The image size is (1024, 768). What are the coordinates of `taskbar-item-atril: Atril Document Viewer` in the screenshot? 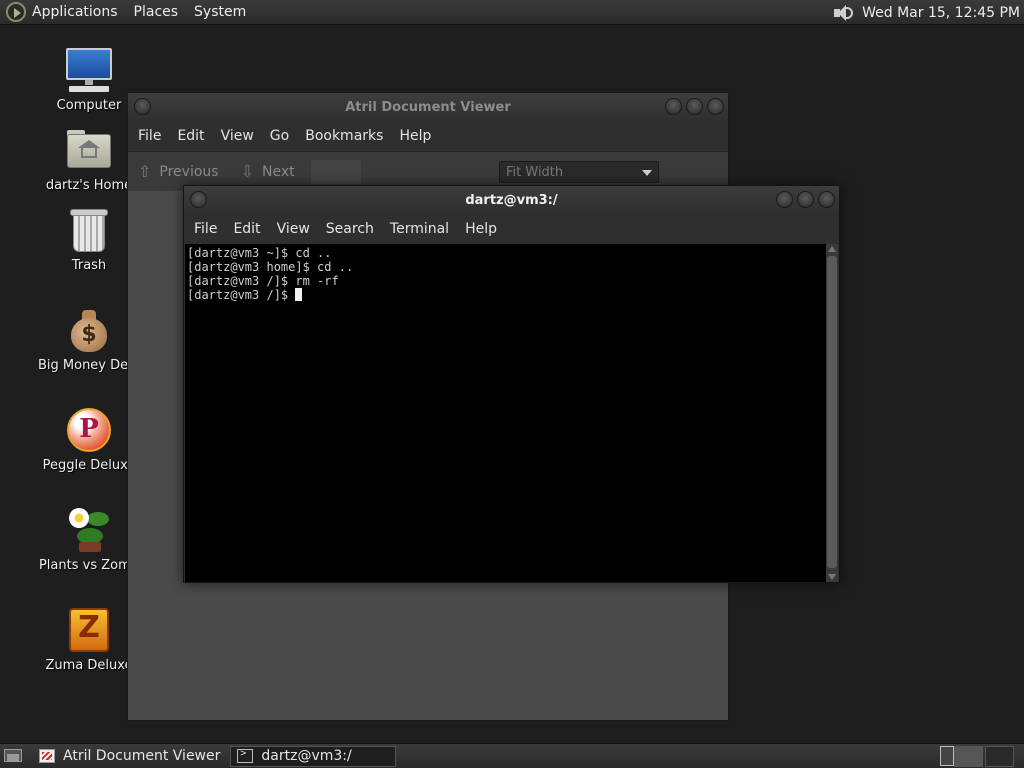 It's located at (129, 756).